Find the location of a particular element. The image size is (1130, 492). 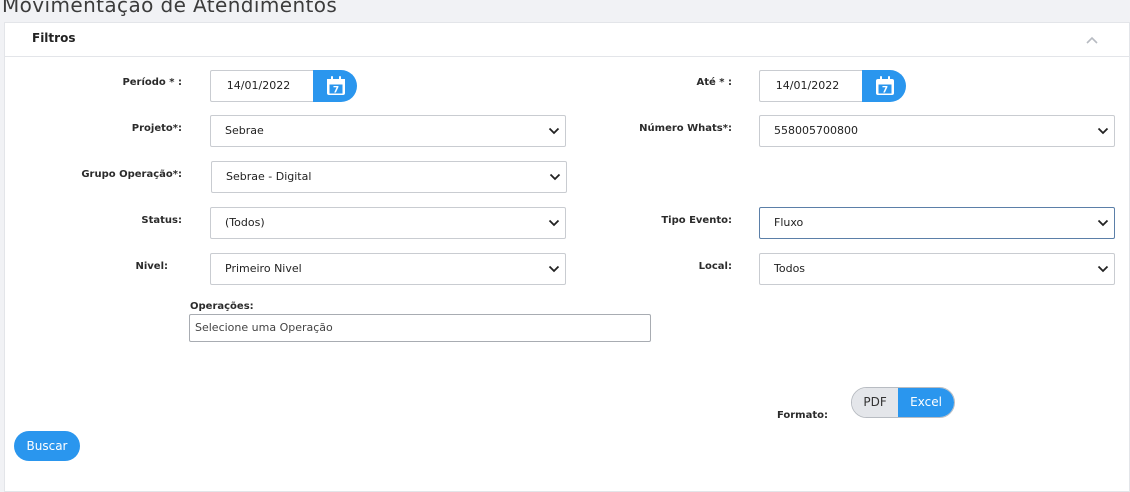

grupo-operacao-value: Sebrae - Digital is located at coordinates (269, 176).